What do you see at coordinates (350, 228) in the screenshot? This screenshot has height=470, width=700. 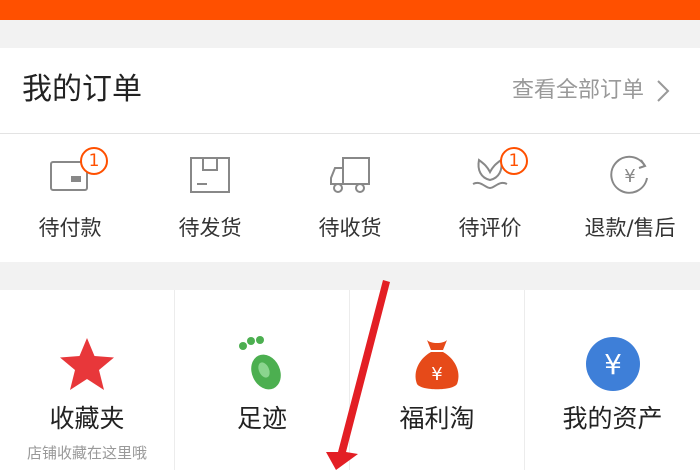 I see `order-status-label: 待收货` at bounding box center [350, 228].